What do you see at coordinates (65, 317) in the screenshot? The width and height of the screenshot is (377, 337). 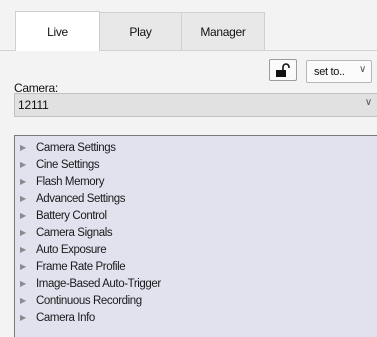 I see `tree-item-label: Camera Info` at bounding box center [65, 317].